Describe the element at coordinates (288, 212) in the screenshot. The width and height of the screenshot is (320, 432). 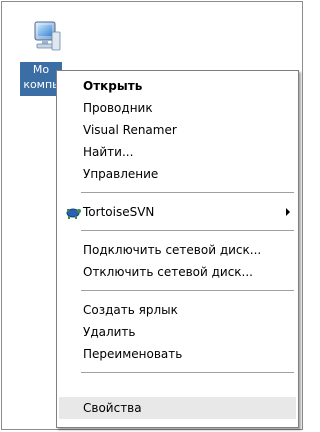
I see `chevron-right-icon` at that location.